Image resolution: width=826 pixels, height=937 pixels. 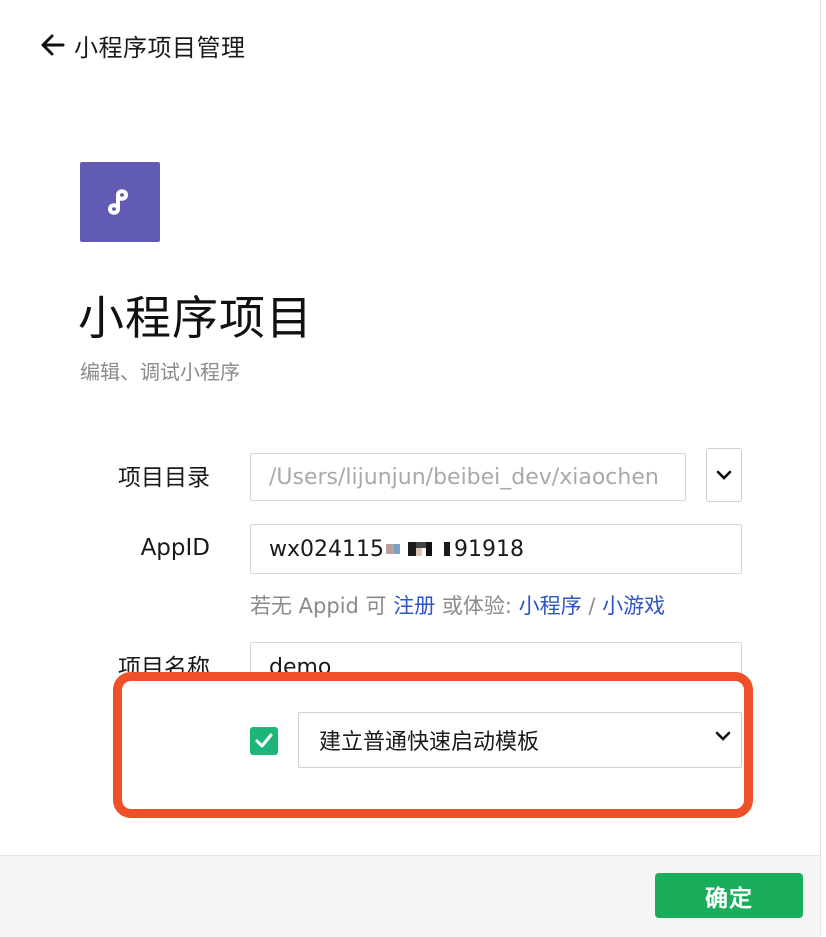 I want to click on mini-game-link: 小游戏, so click(x=633, y=606).